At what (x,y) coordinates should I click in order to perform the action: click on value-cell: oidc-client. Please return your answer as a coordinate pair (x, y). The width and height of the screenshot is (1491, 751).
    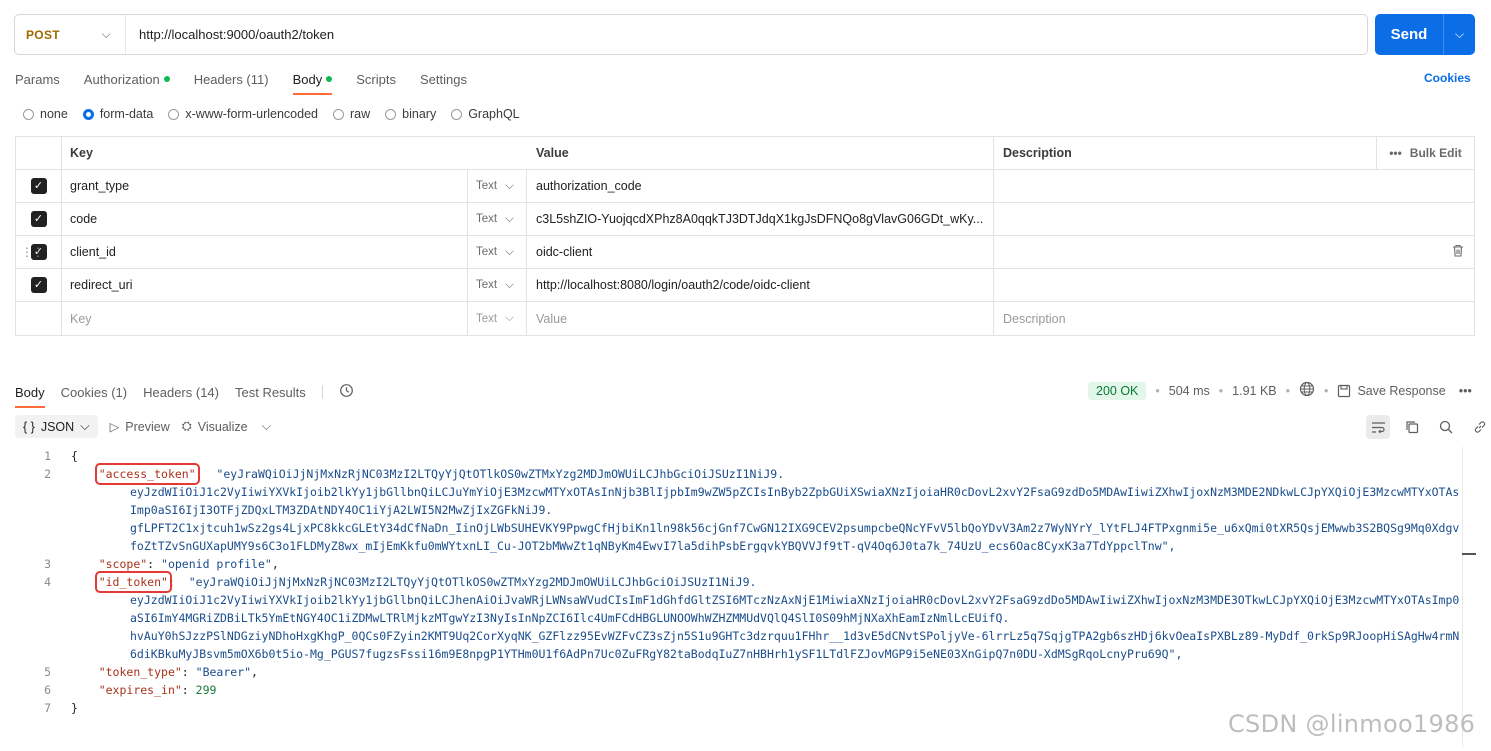
    Looking at the image, I should click on (760, 252).